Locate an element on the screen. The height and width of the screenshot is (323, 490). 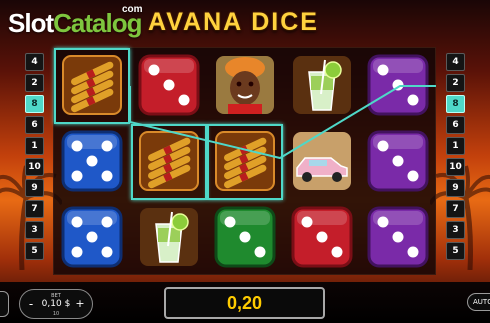
payline-right-6: 6 is located at coordinates (455, 125).